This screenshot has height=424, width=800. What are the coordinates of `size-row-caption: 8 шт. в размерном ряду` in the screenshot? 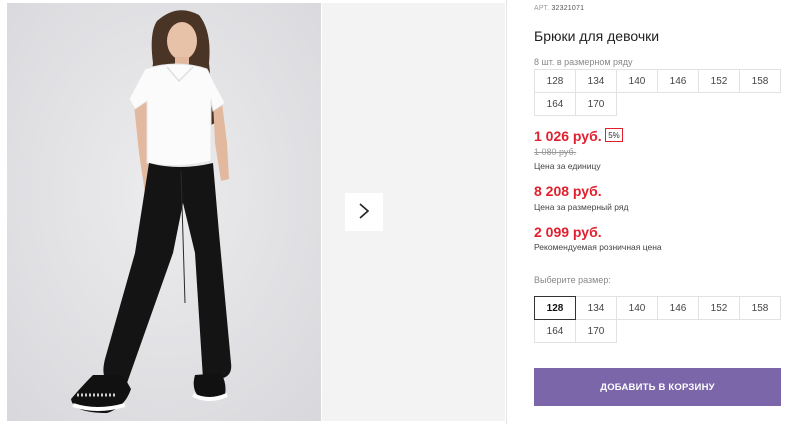 It's located at (583, 62).